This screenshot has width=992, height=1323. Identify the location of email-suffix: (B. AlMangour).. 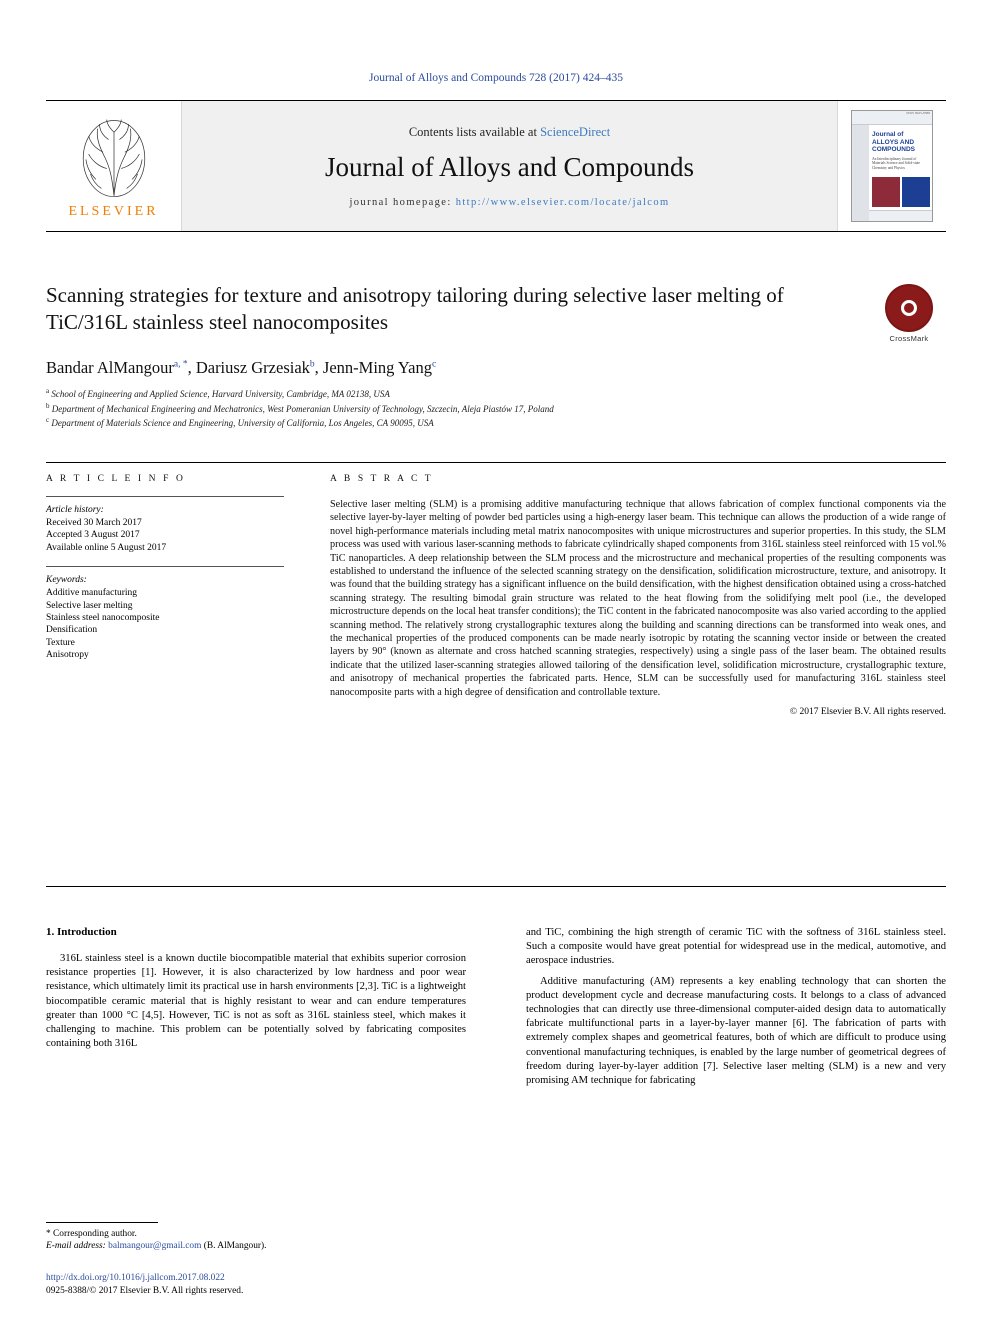
(234, 1246).